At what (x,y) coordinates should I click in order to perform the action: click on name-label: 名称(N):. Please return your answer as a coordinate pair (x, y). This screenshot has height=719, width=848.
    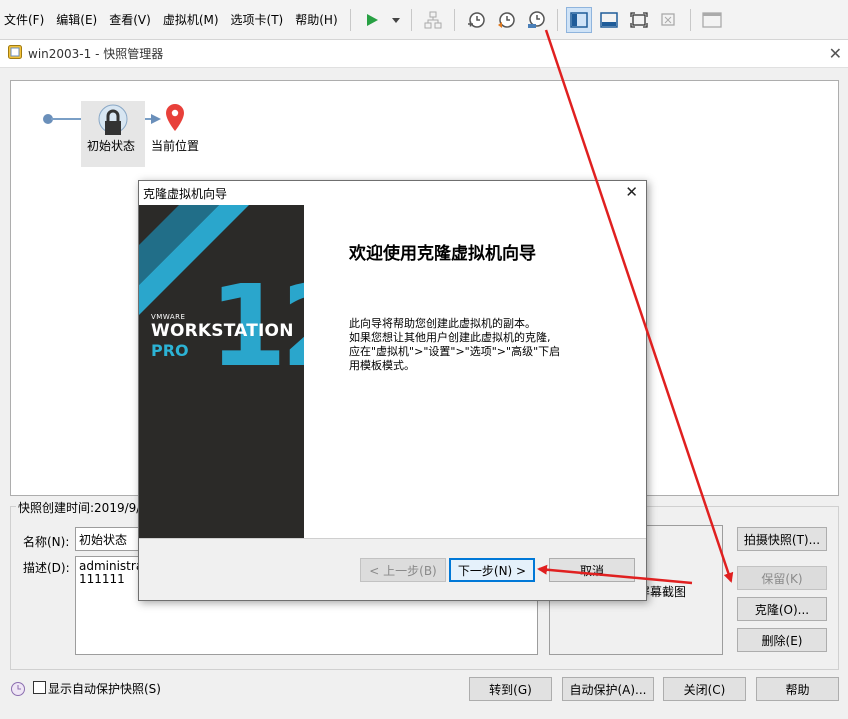
    Looking at the image, I should click on (46, 542).